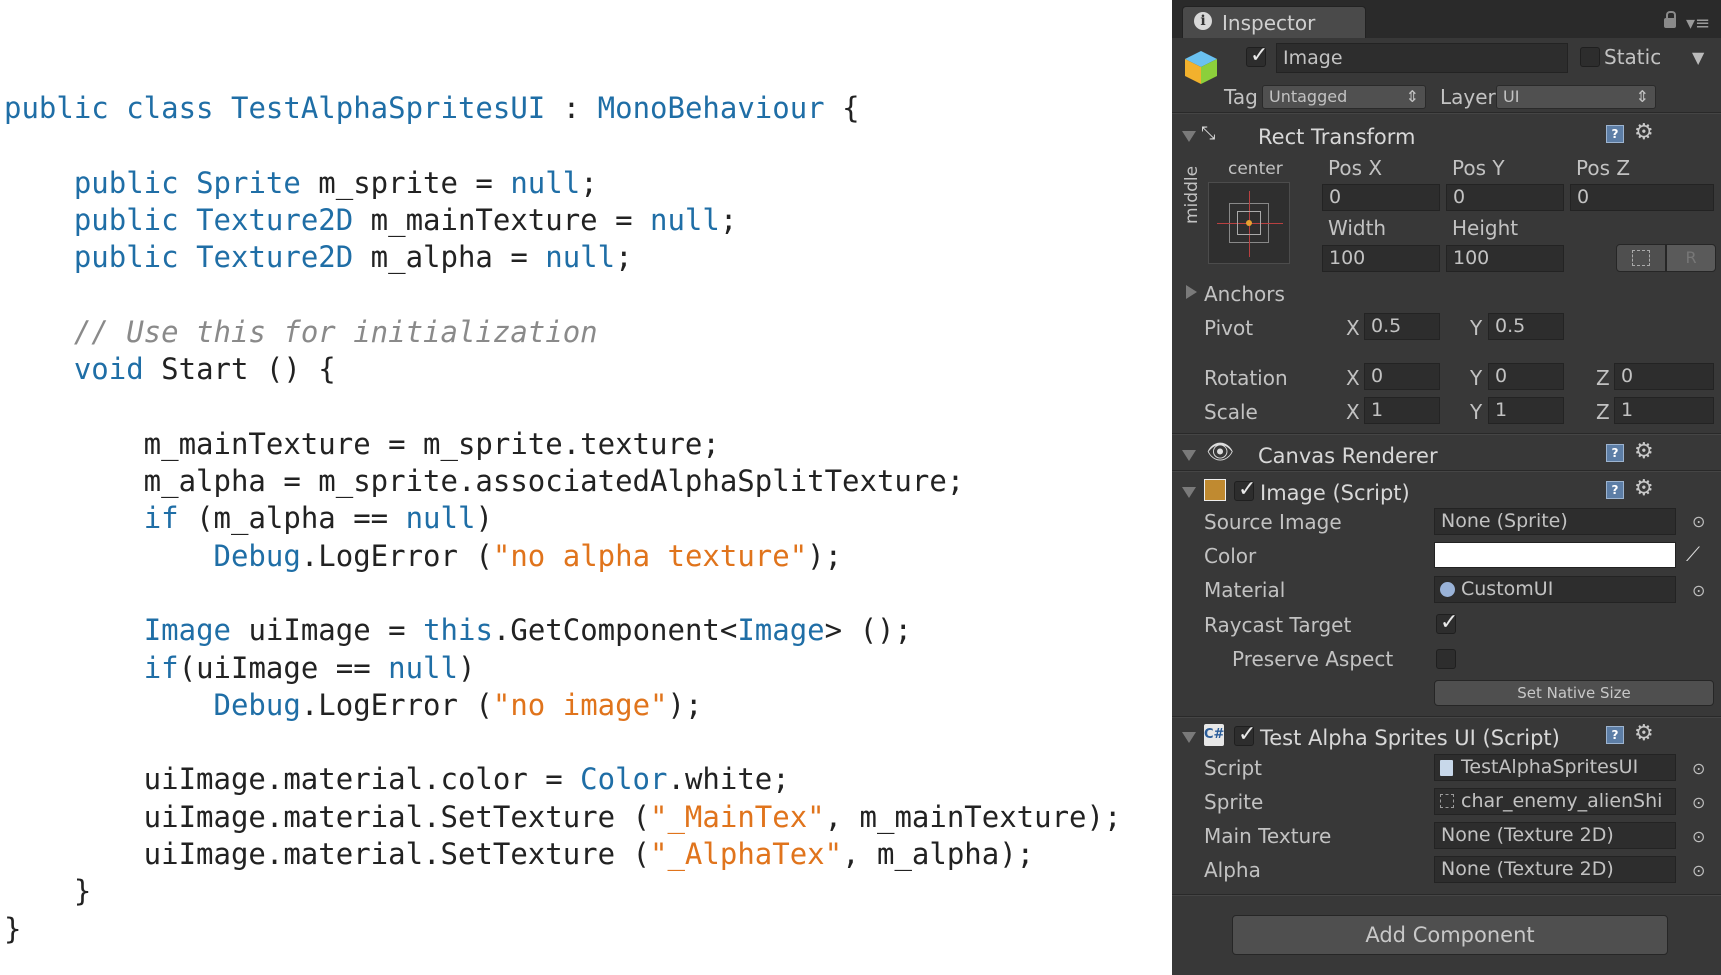 The width and height of the screenshot is (1721, 975). Describe the element at coordinates (1476, 412) in the screenshot. I see `scale-y-label: Y` at that location.